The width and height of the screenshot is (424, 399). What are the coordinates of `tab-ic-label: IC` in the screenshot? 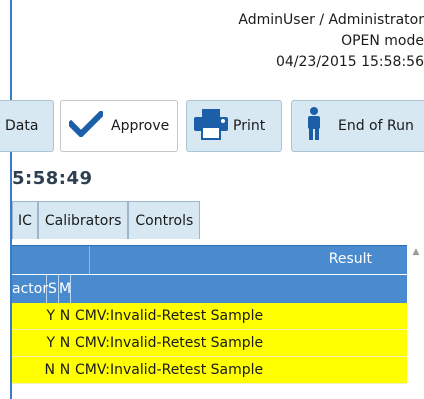 It's located at (25, 220).